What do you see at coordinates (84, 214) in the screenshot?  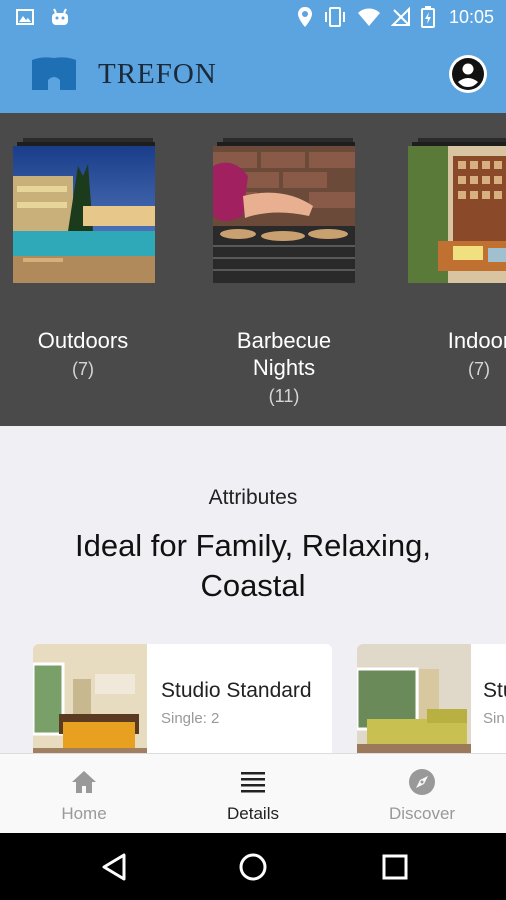 I see `outdoors-photo` at bounding box center [84, 214].